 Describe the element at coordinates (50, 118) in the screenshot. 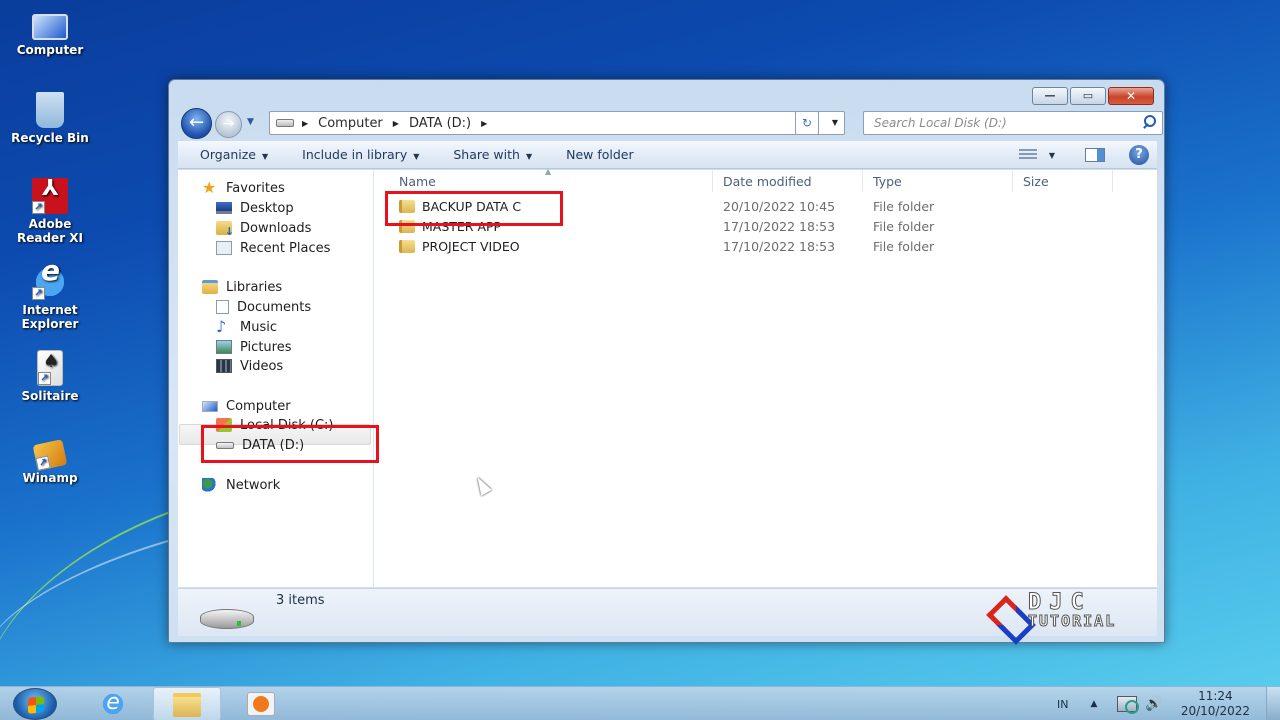

I see `desktop-icon-recycle-bin: Recycle Bin` at that location.